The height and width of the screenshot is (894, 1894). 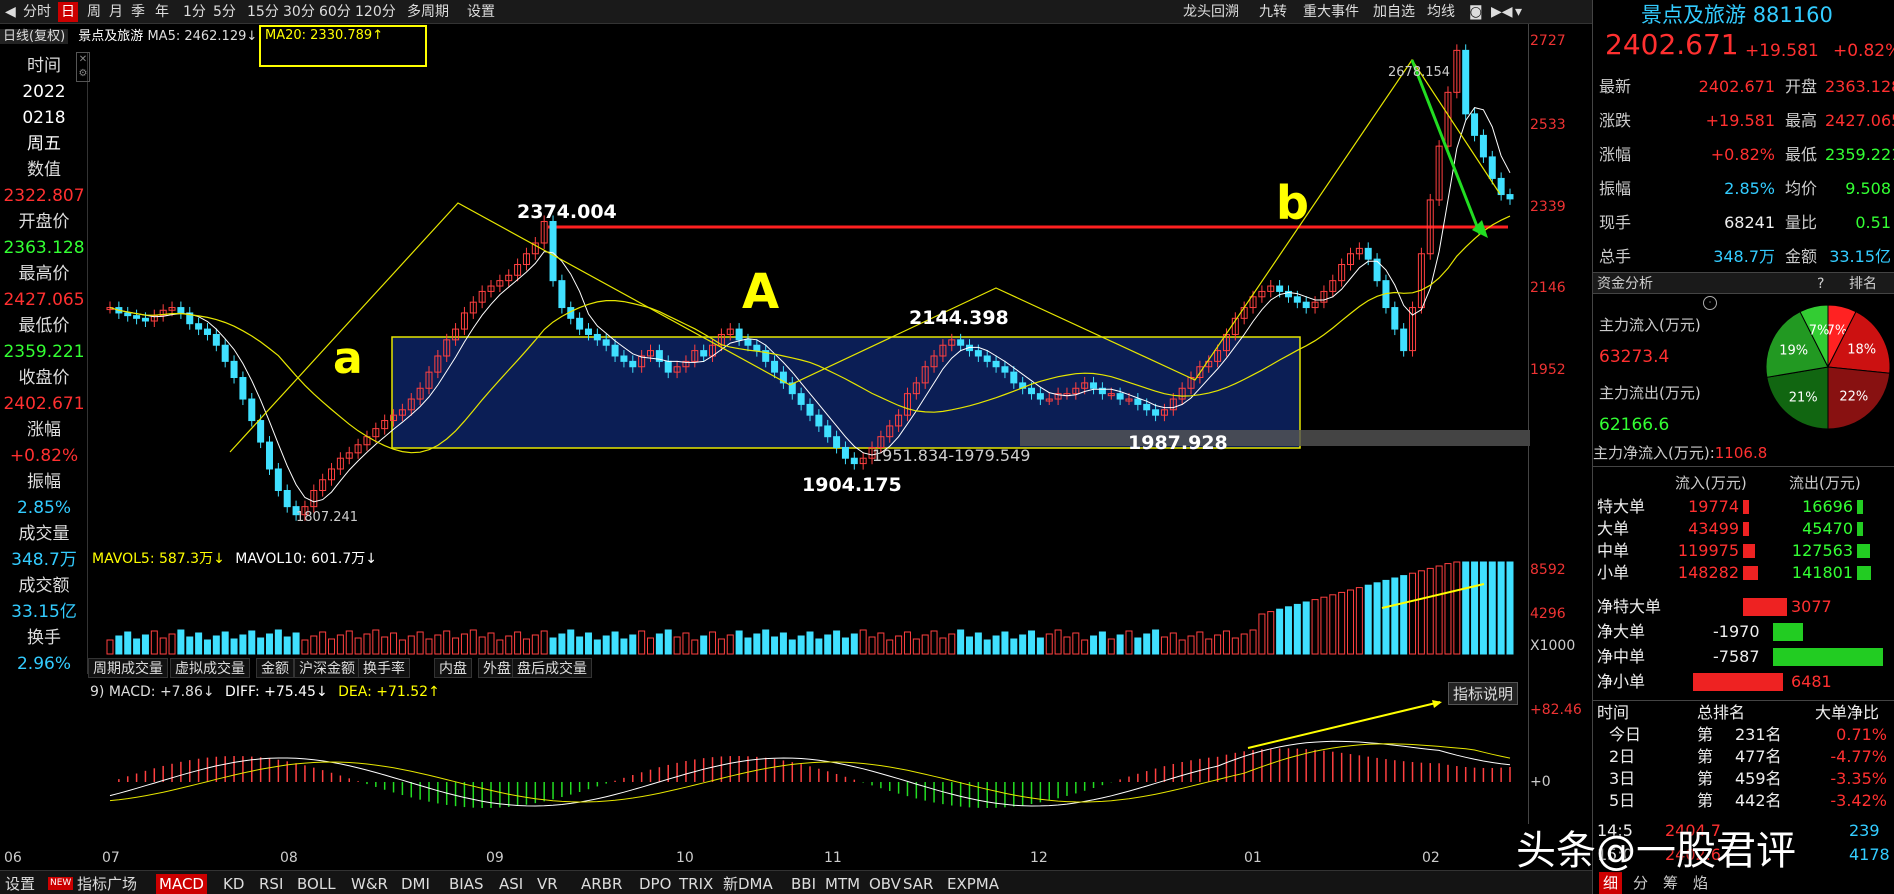 What do you see at coordinates (1441, 12) in the screenshot?
I see `tool-ma: 均线` at bounding box center [1441, 12].